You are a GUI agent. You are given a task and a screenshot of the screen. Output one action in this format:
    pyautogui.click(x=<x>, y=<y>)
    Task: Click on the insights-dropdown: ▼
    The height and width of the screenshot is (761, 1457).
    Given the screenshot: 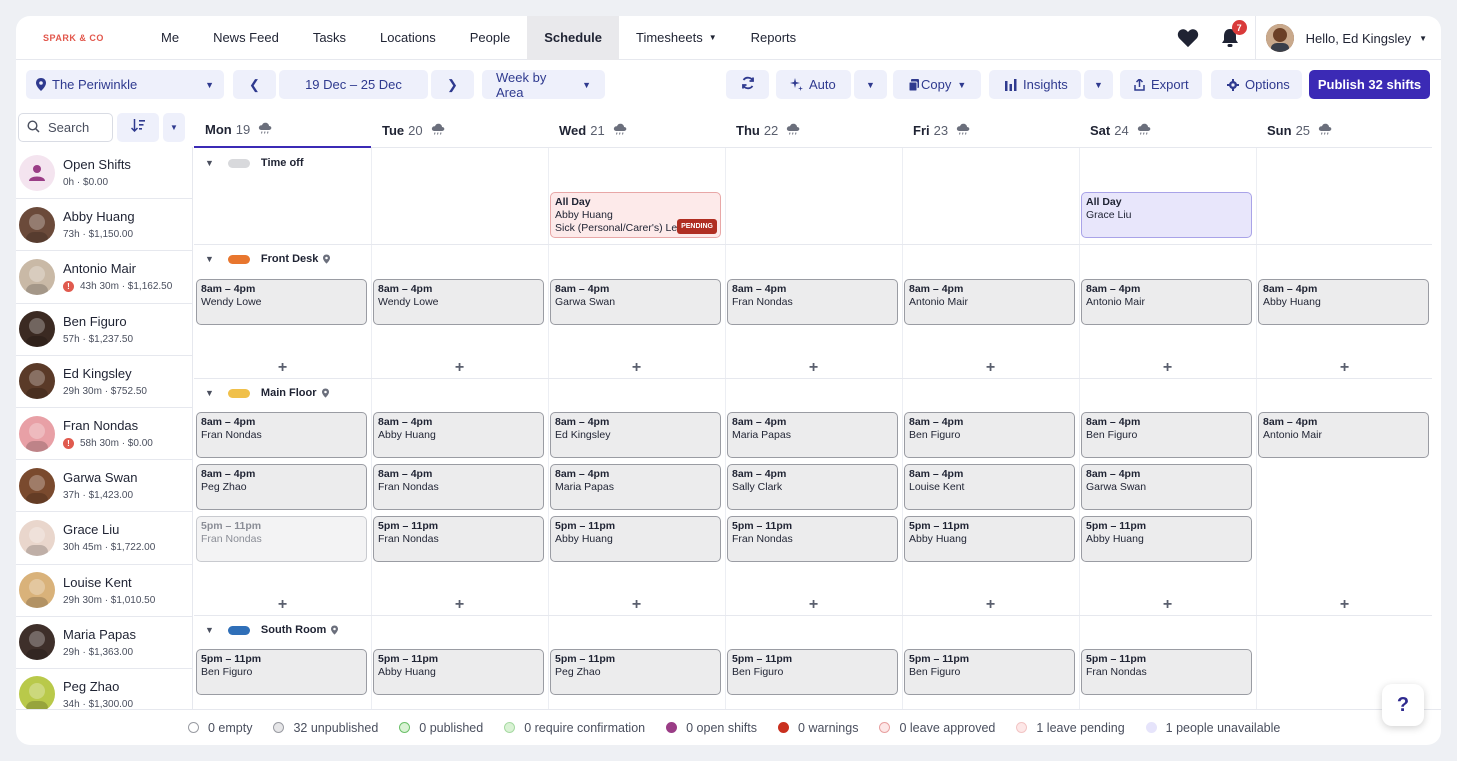 What is the action you would take?
    pyautogui.click(x=1098, y=84)
    